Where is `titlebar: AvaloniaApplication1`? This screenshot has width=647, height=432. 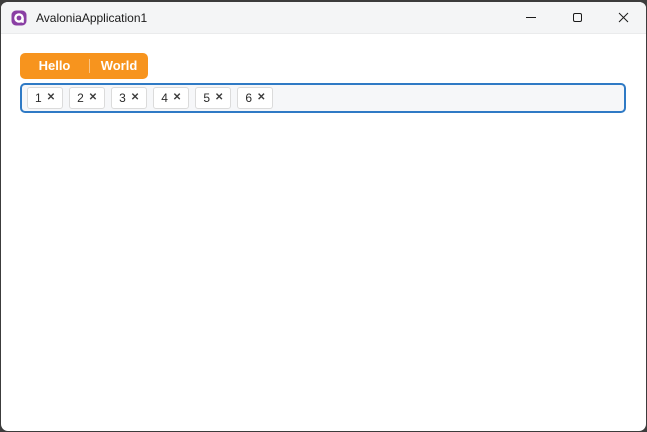 titlebar: AvaloniaApplication1 is located at coordinates (323, 18).